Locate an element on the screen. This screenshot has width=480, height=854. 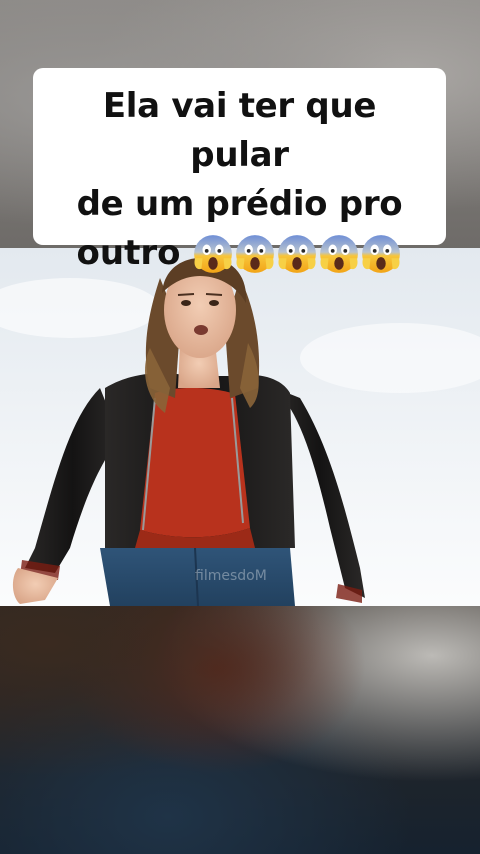
caption-text: Ela vai ter que pular de um prédio pro is located at coordinates (239, 155).